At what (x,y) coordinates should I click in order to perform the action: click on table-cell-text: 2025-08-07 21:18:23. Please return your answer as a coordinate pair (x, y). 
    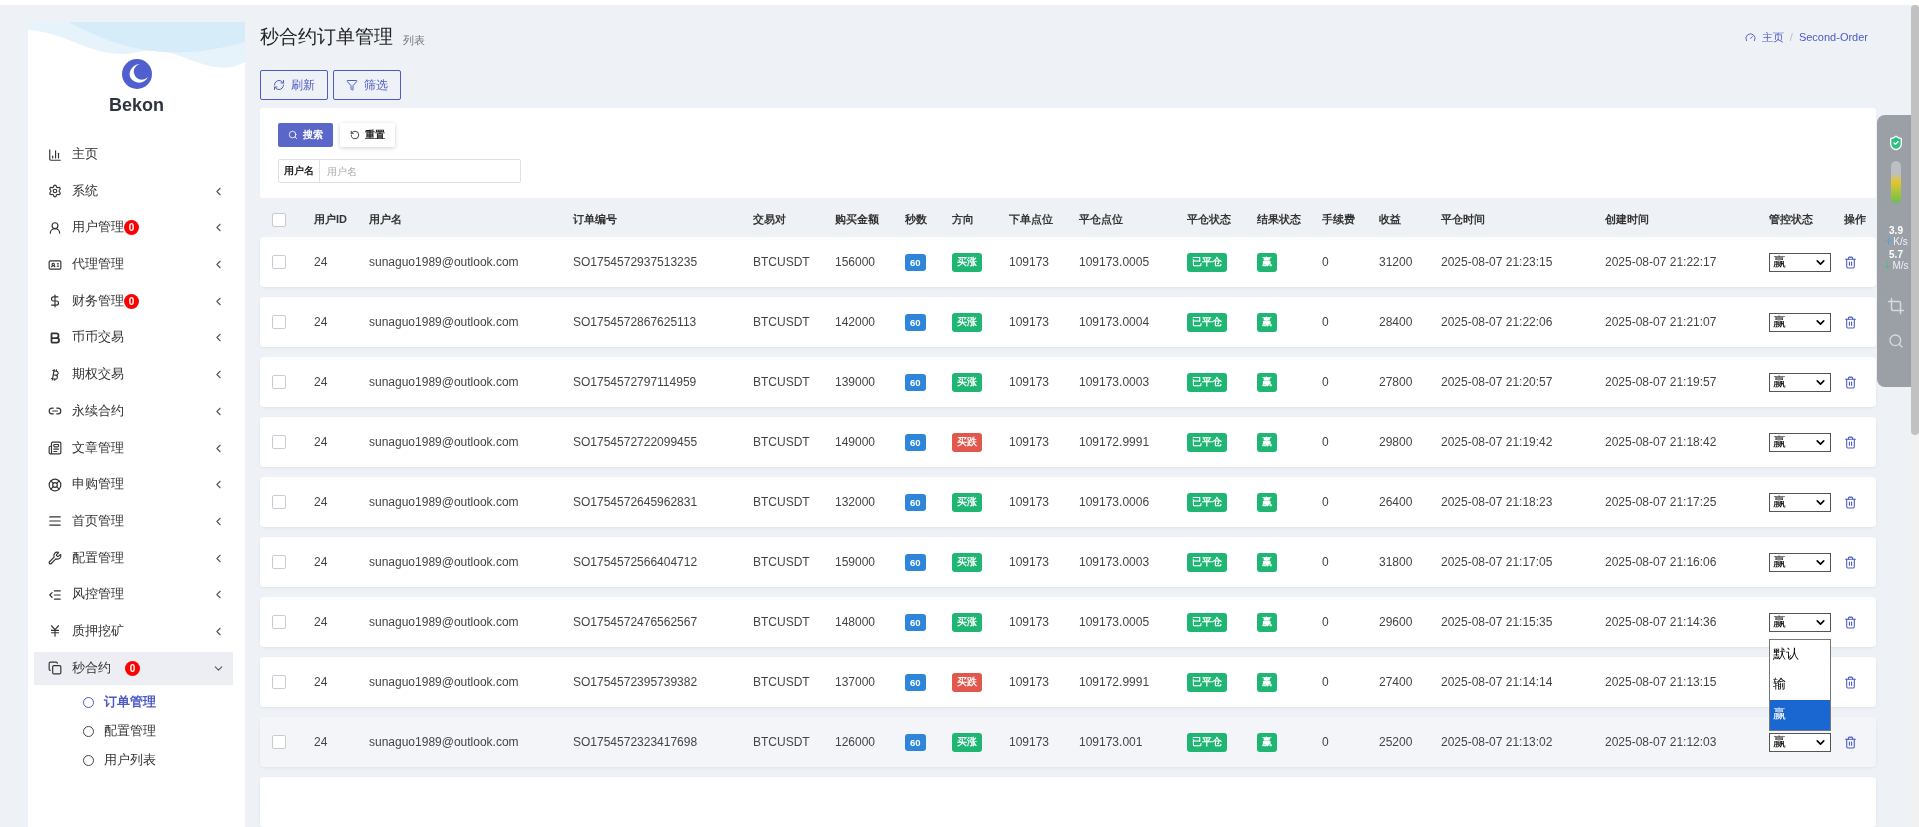
    Looking at the image, I should click on (1497, 502).